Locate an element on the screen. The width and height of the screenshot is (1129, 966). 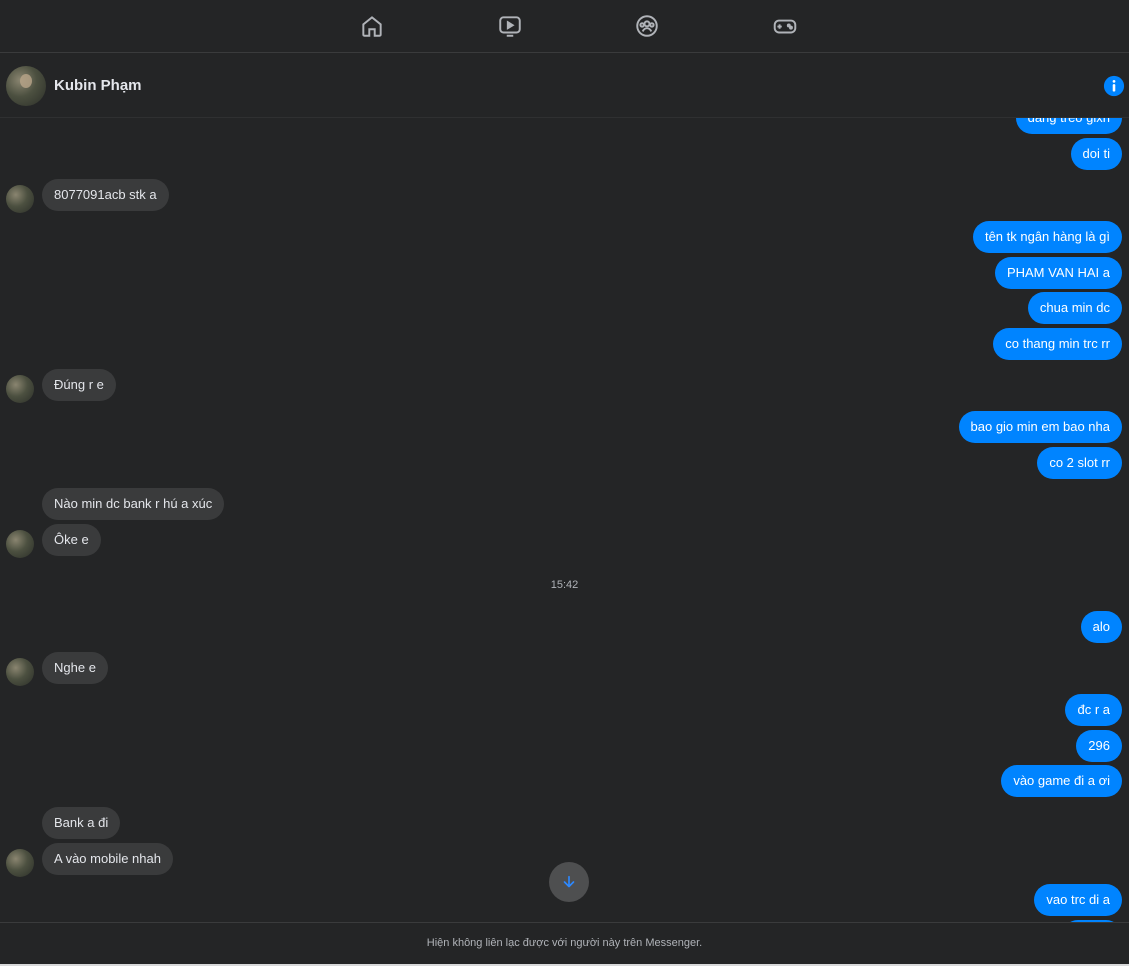
outgoing-message: co thang min trc rr is located at coordinates (1057, 344).